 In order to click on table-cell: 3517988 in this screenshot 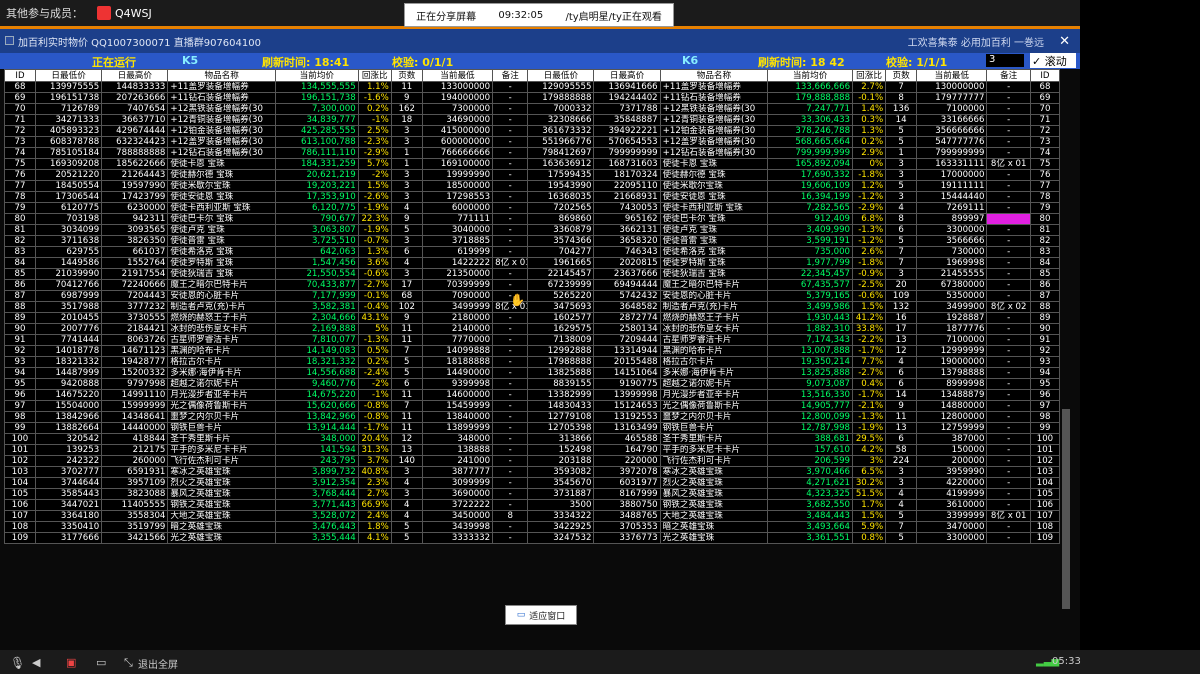, I will do `click(69, 307)`.